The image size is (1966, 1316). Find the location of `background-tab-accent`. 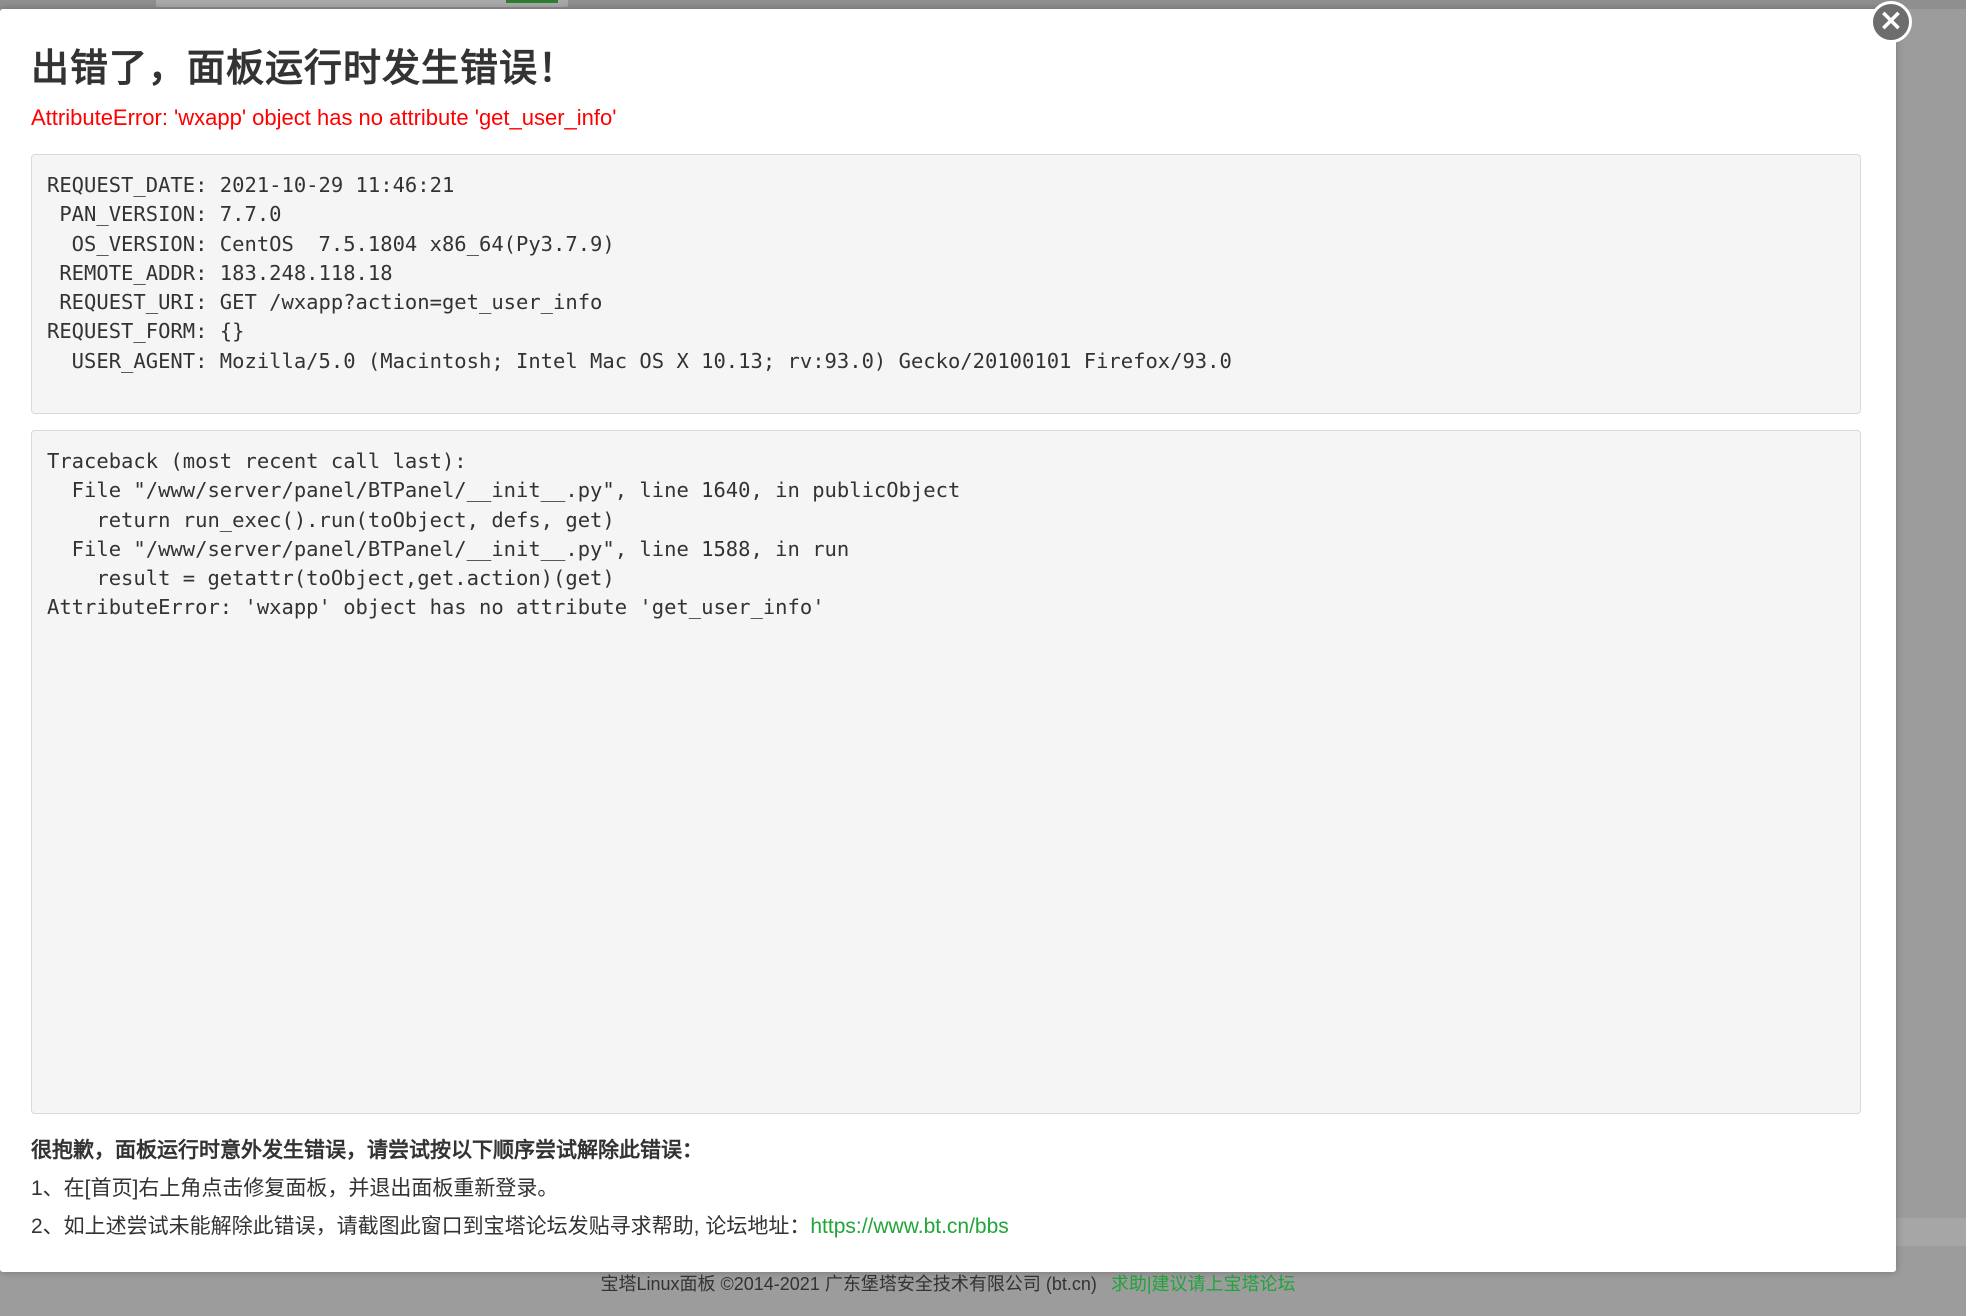

background-tab-accent is located at coordinates (532, 1).